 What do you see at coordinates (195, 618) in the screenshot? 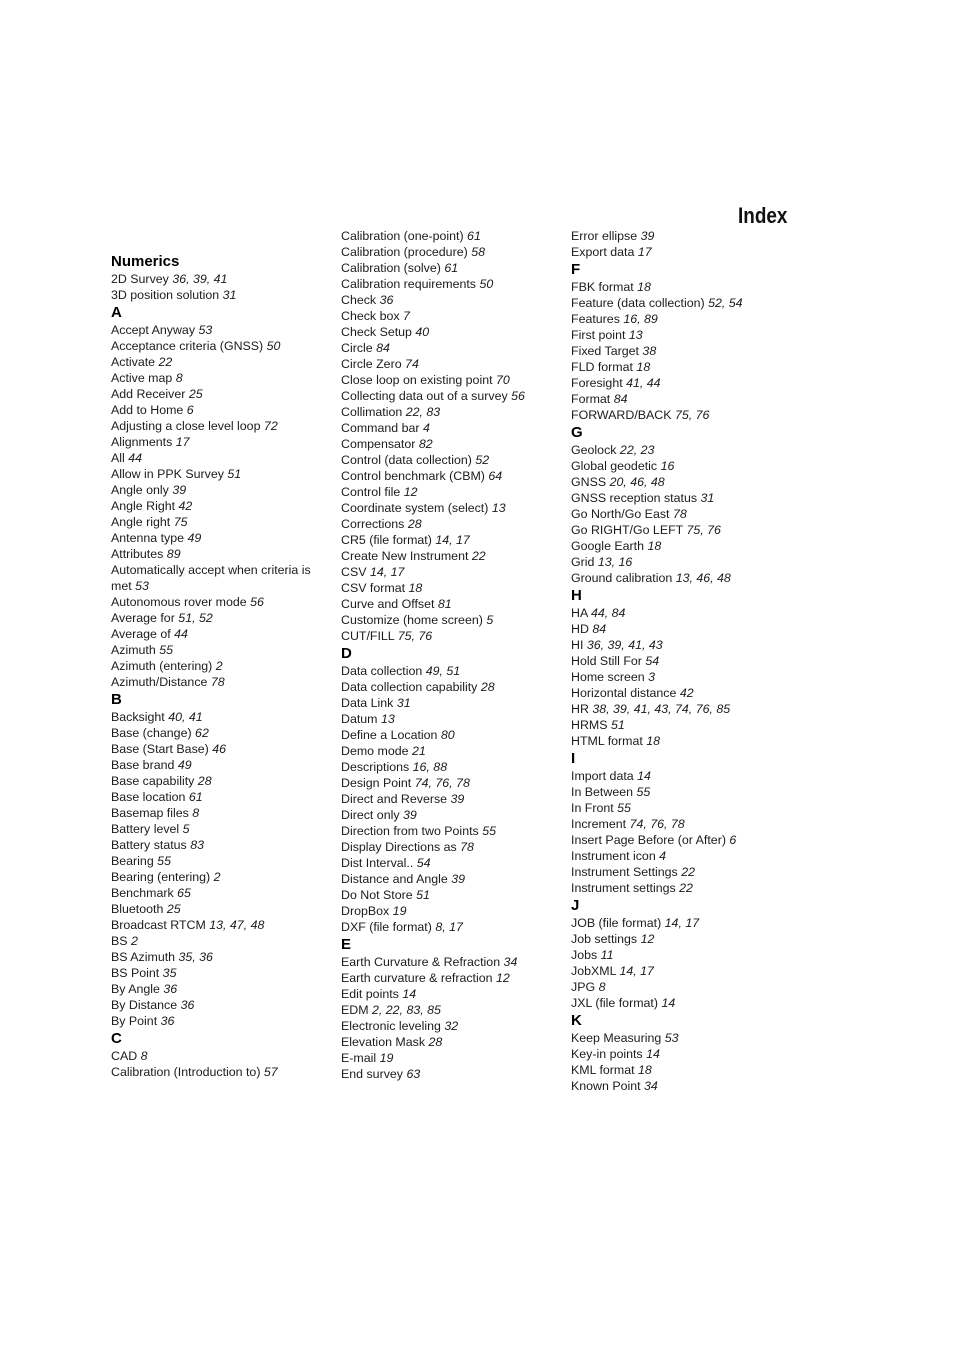
I see `page-references: 51, 52` at bounding box center [195, 618].